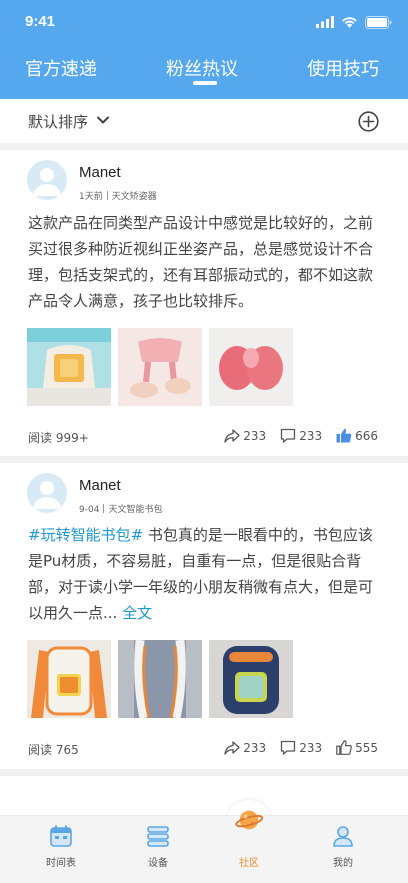  I want to click on nav-item-profile: 我的, so click(343, 849).